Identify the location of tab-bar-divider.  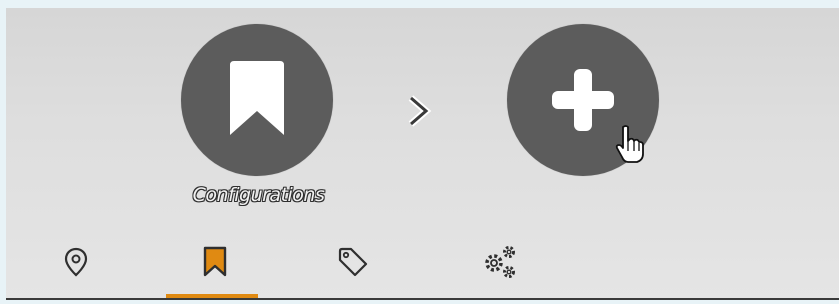
(422, 299).